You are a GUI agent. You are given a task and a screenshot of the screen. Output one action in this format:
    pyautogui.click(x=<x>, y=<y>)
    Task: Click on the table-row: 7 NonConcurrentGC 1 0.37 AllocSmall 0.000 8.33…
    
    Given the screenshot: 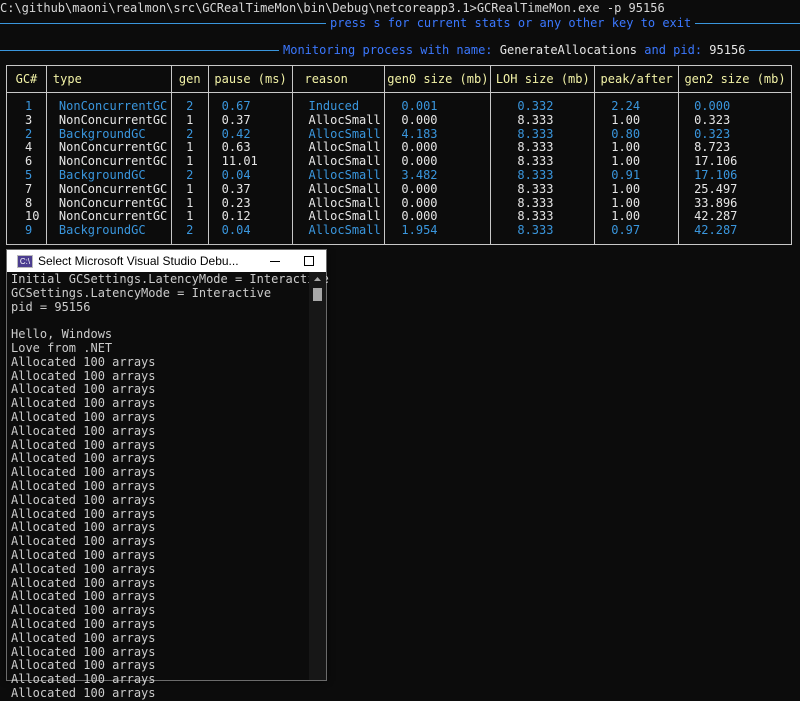 What is the action you would take?
    pyautogui.click(x=399, y=189)
    